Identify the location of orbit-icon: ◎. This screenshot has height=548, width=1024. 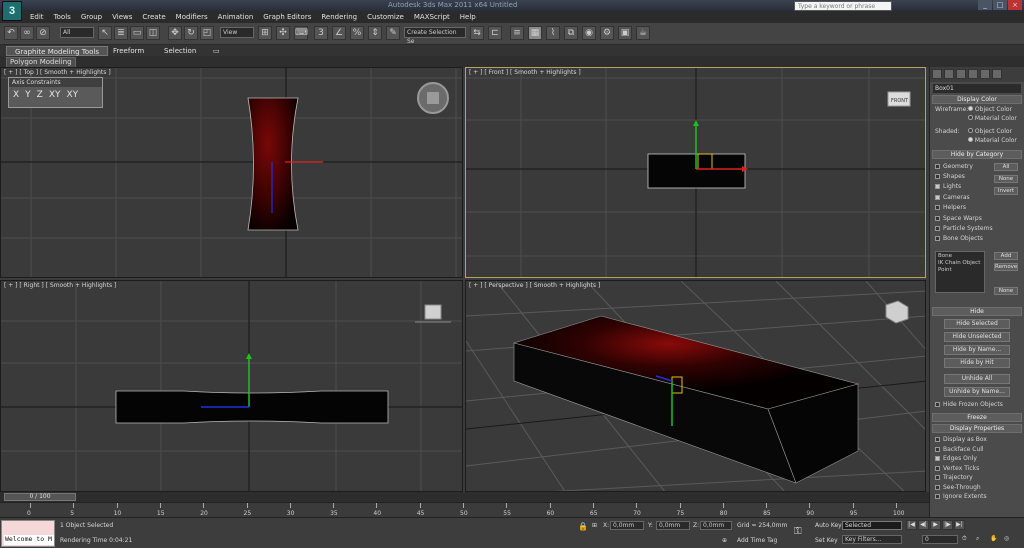
(1006, 538).